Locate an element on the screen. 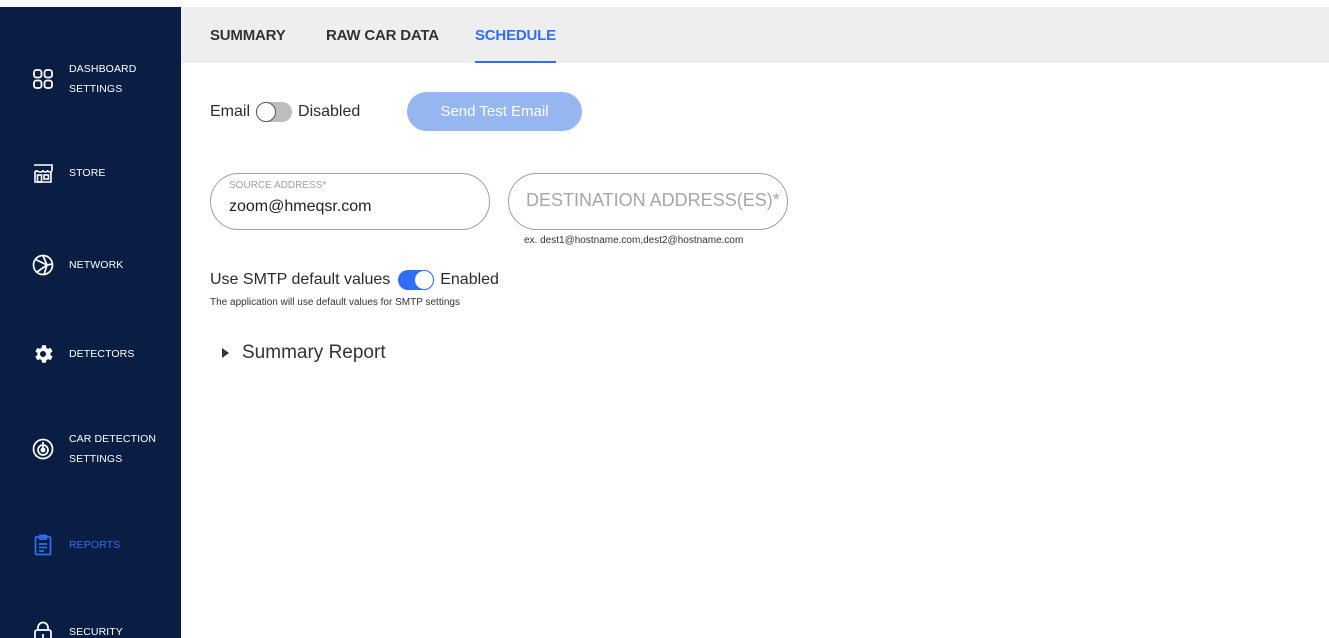 This screenshot has width=1329, height=638. sidebar-item-network: NETWORK is located at coordinates (90, 265).